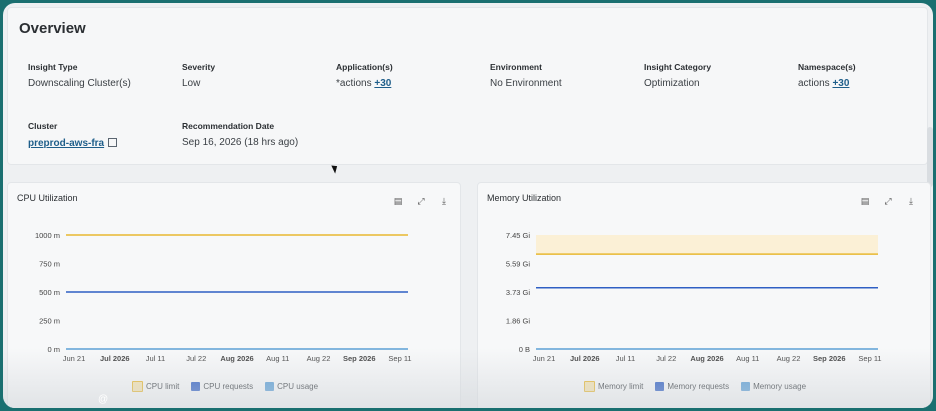 The width and height of the screenshot is (936, 411). What do you see at coordinates (524, 349) in the screenshot?
I see `y-tick-label: 0 B` at bounding box center [524, 349].